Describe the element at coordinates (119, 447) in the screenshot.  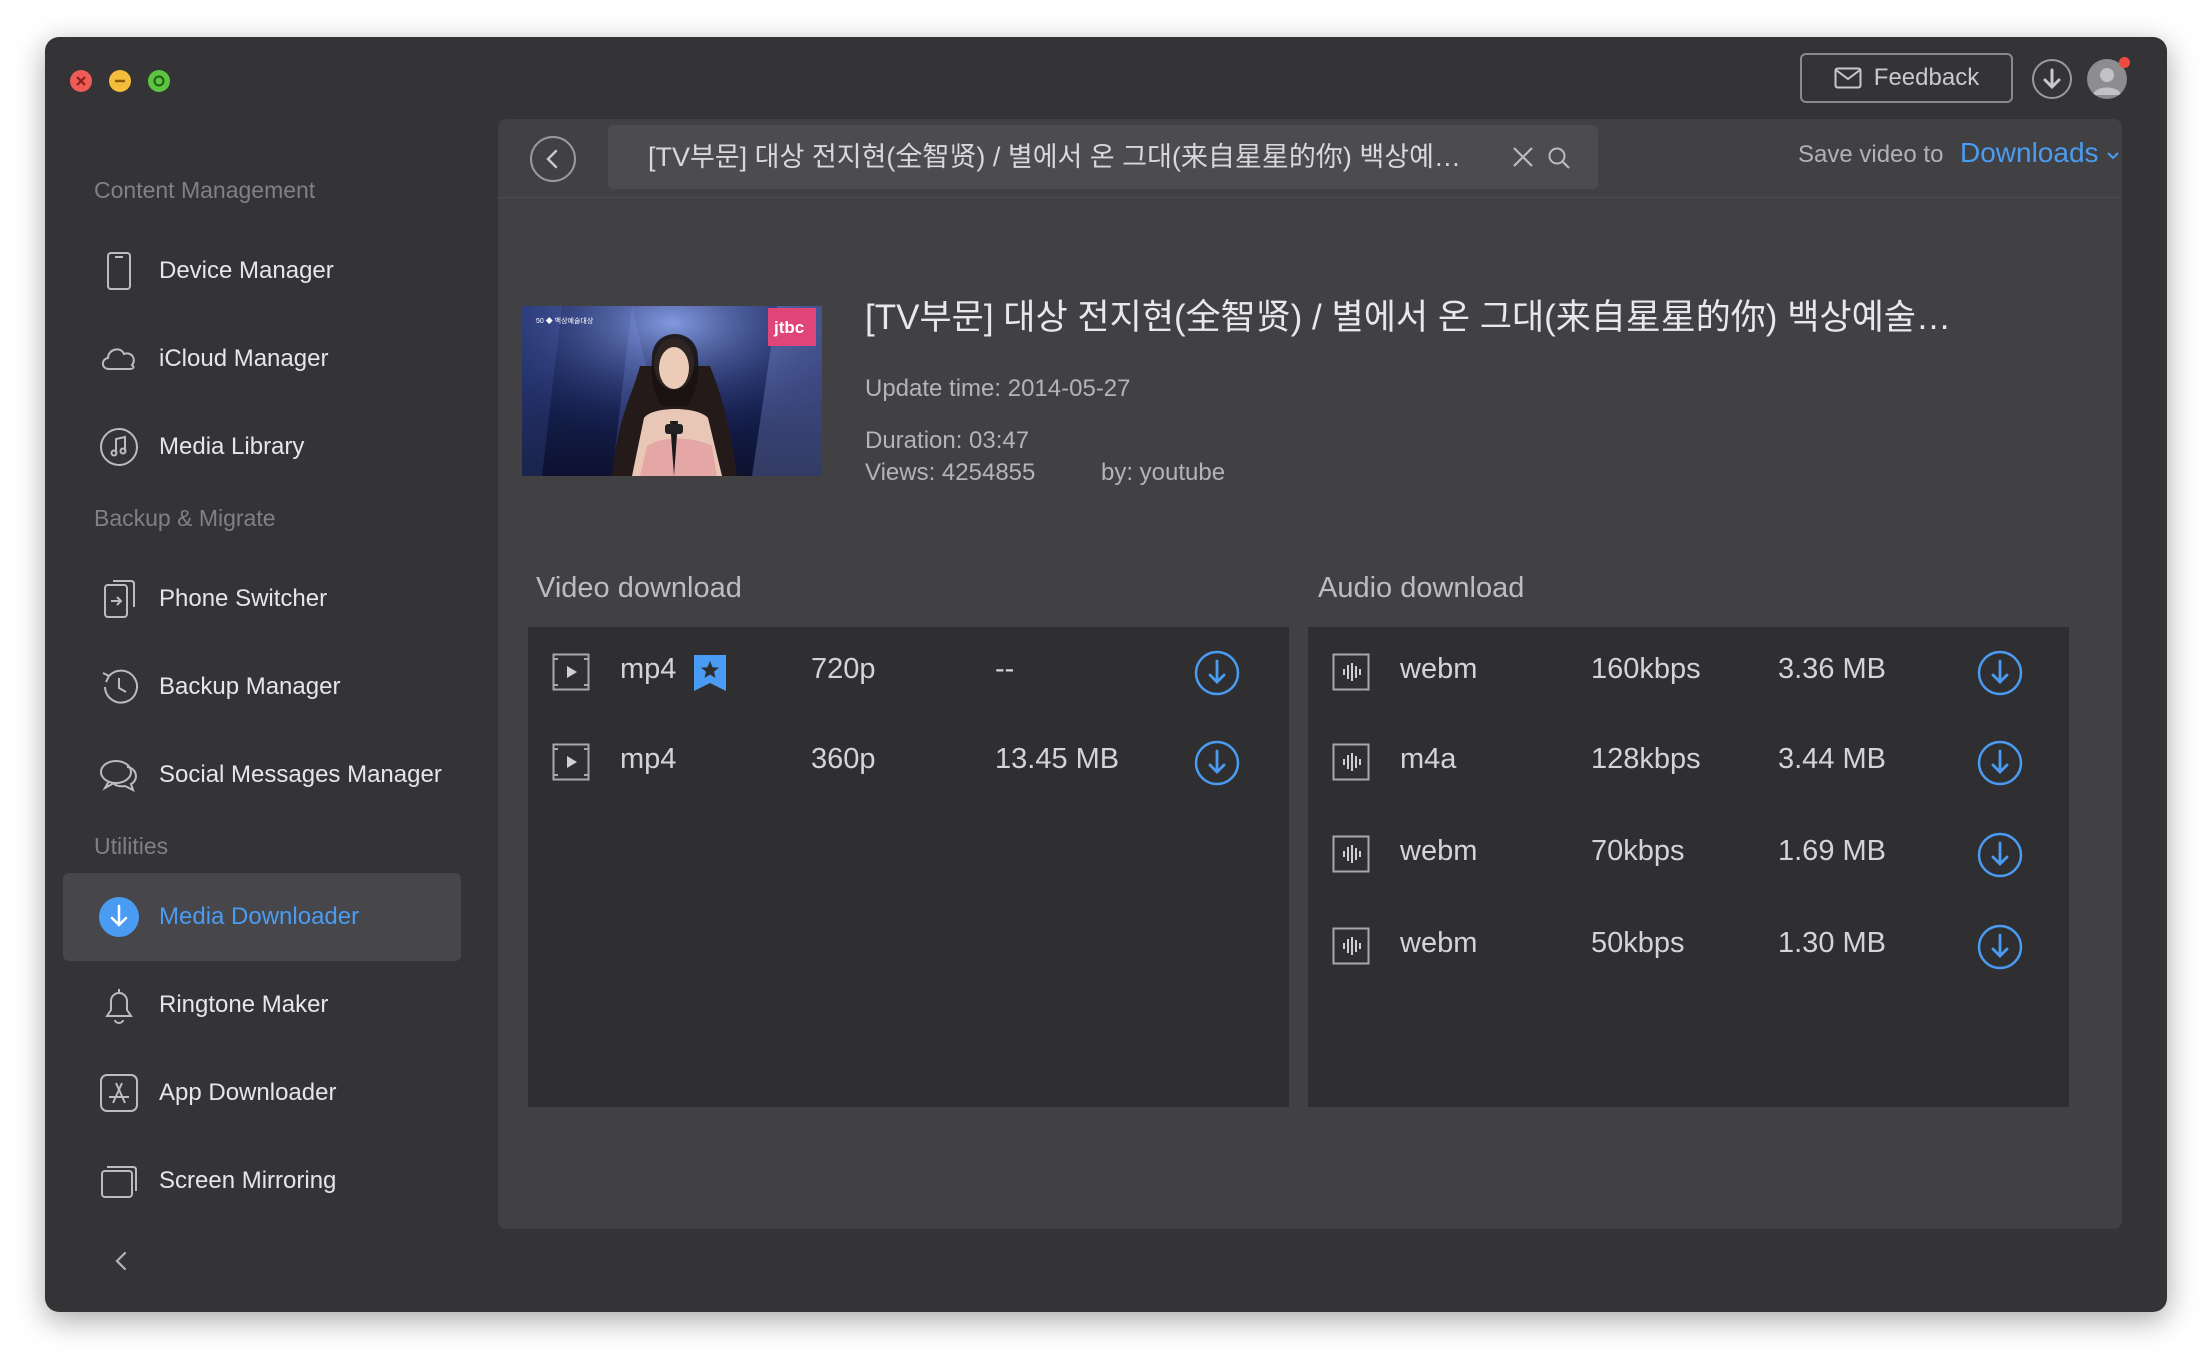
I see `music-icon` at that location.